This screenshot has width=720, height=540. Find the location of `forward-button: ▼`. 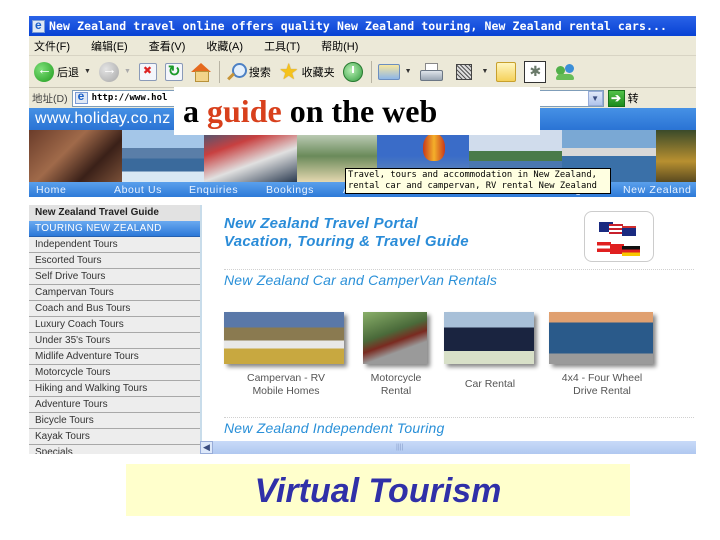

forward-button: ▼ is located at coordinates (114, 71).